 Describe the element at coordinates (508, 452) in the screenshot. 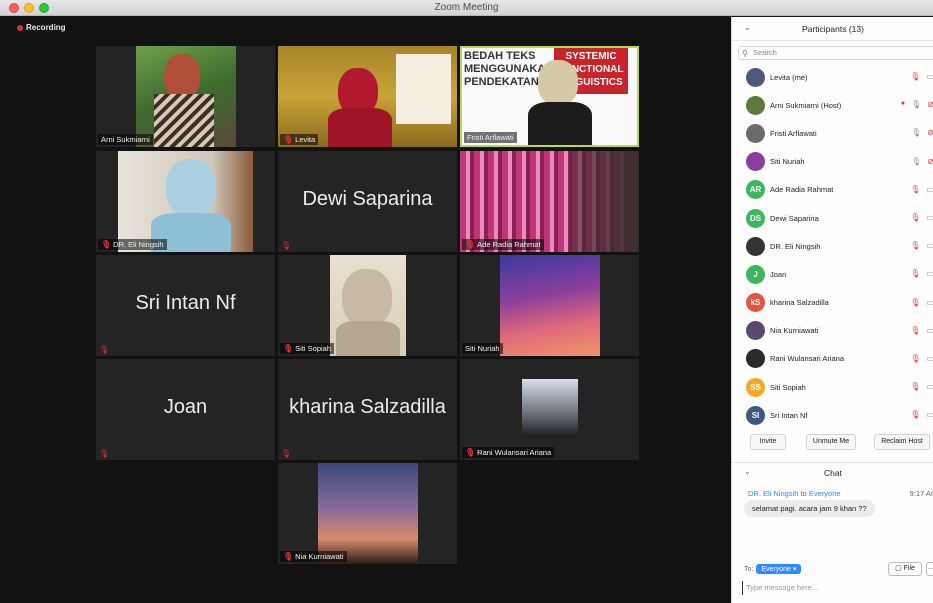

I see `tile-name-label: 🎙 Rani Wulansari Ariana` at that location.